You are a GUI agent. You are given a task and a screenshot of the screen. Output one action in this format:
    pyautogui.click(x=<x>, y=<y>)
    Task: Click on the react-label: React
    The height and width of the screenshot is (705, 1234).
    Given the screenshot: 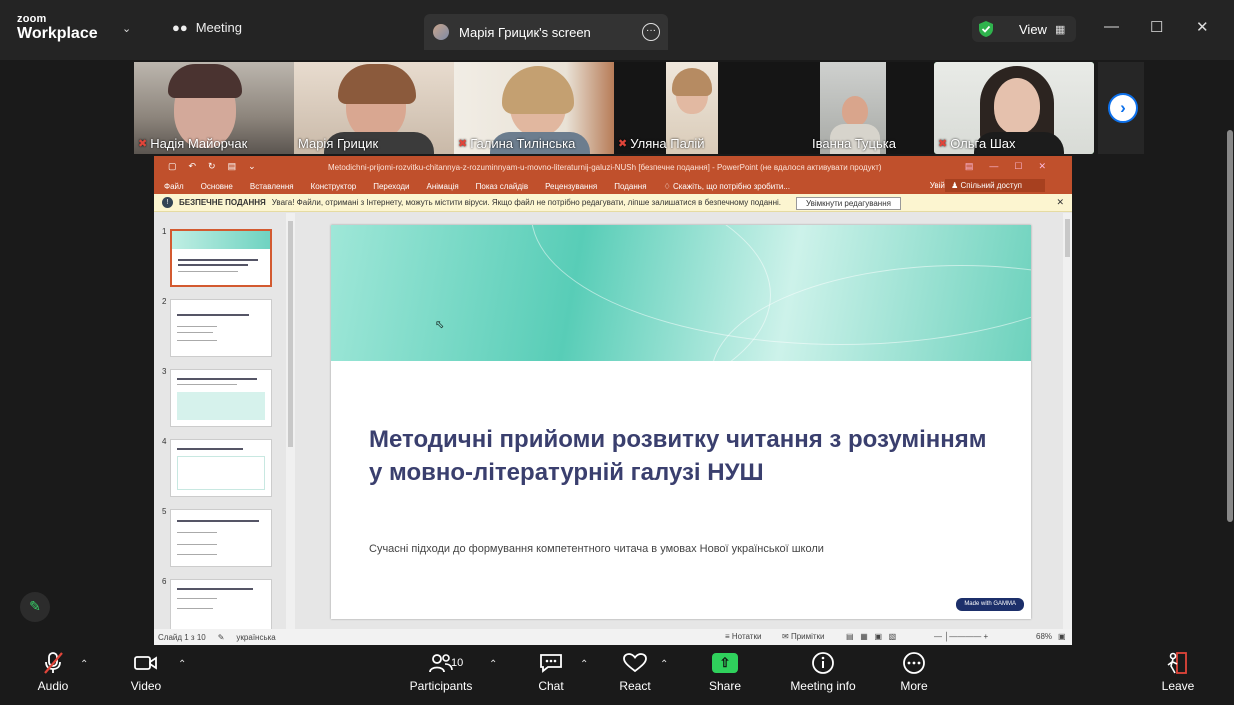 What is the action you would take?
    pyautogui.click(x=635, y=686)
    